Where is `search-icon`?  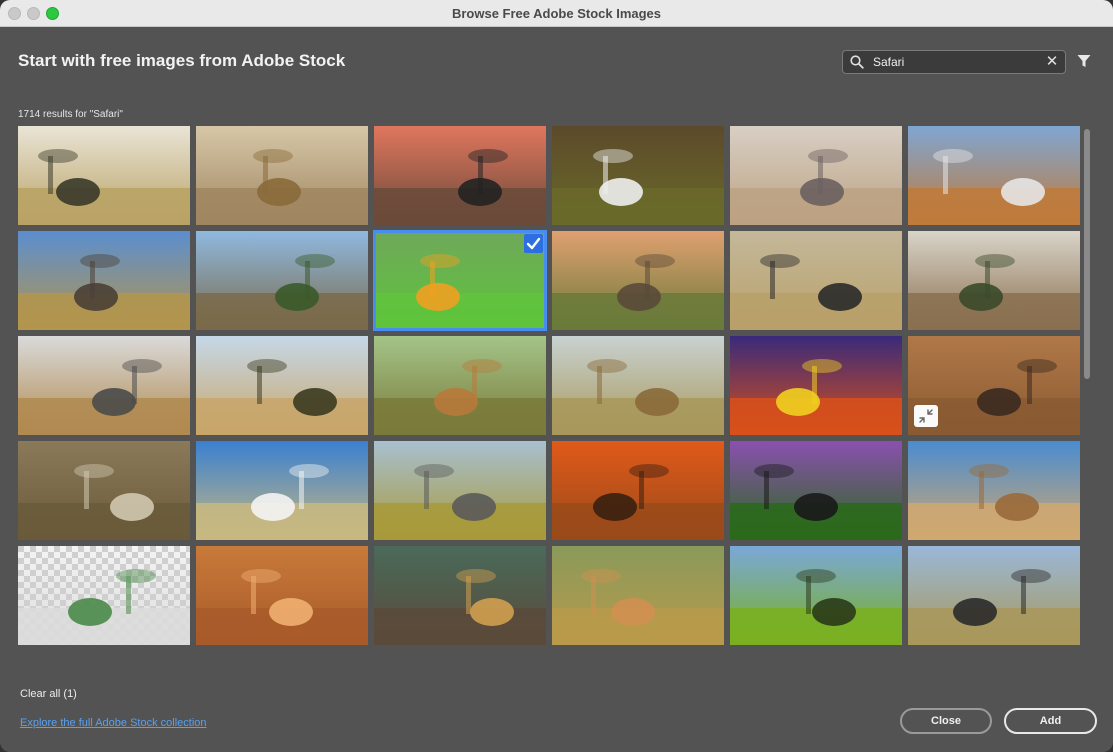
search-icon is located at coordinates (857, 64).